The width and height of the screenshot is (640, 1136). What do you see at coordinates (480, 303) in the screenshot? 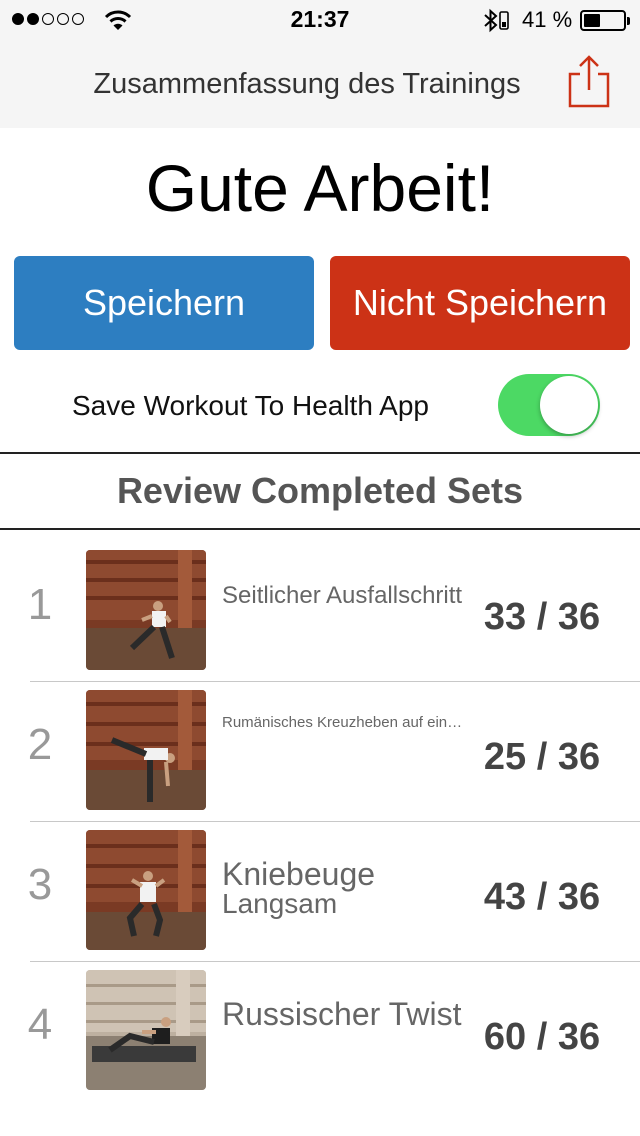
I see `dont-save-button: Nicht Speichern` at bounding box center [480, 303].